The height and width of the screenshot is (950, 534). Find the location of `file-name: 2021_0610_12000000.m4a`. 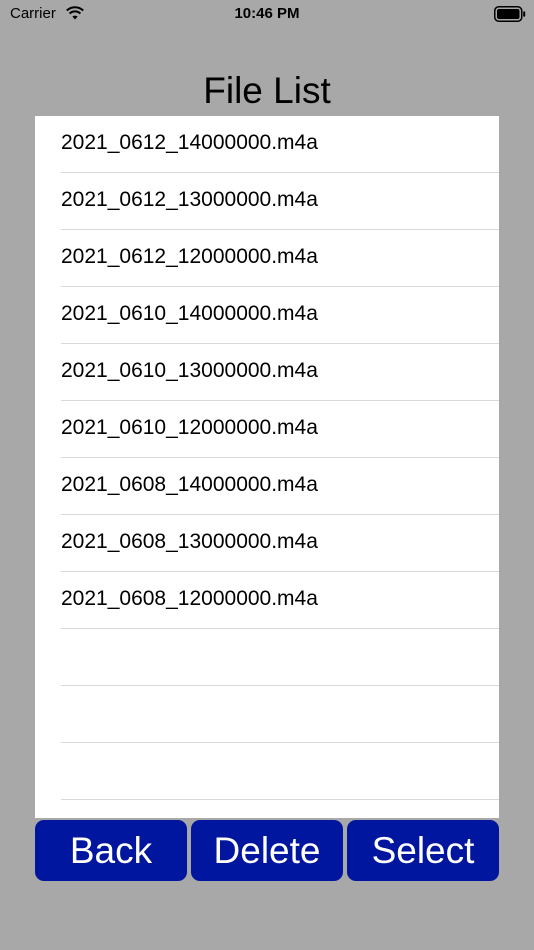

file-name: 2021_0610_12000000.m4a is located at coordinates (189, 427).